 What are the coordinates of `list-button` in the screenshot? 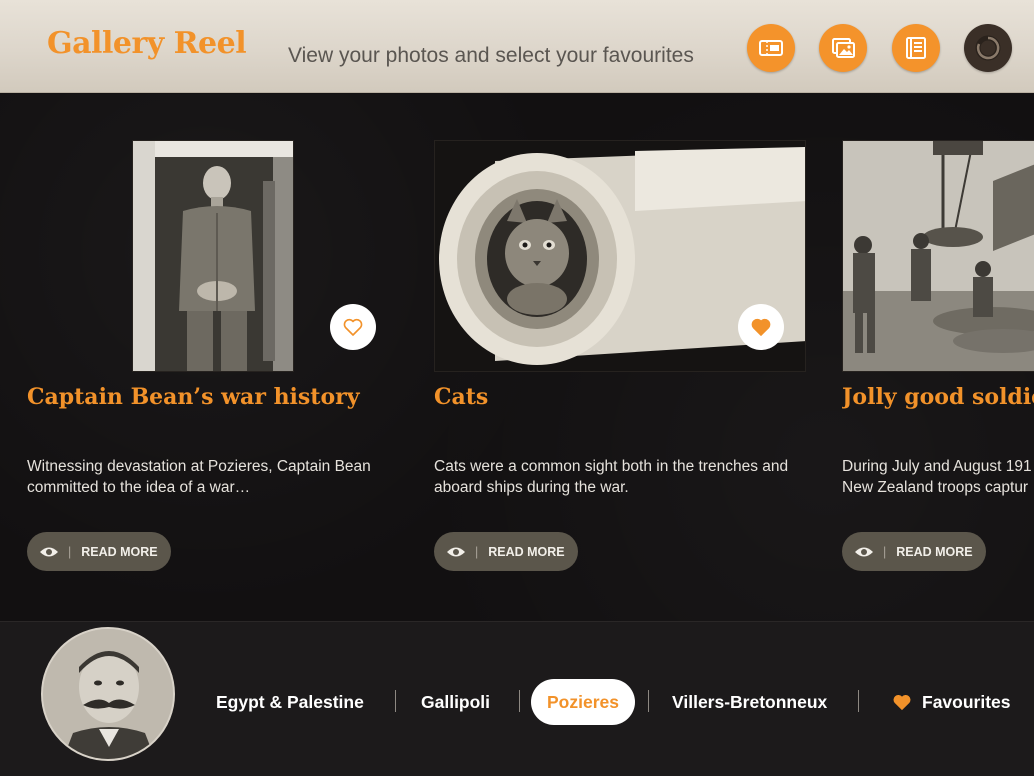 It's located at (916, 48).